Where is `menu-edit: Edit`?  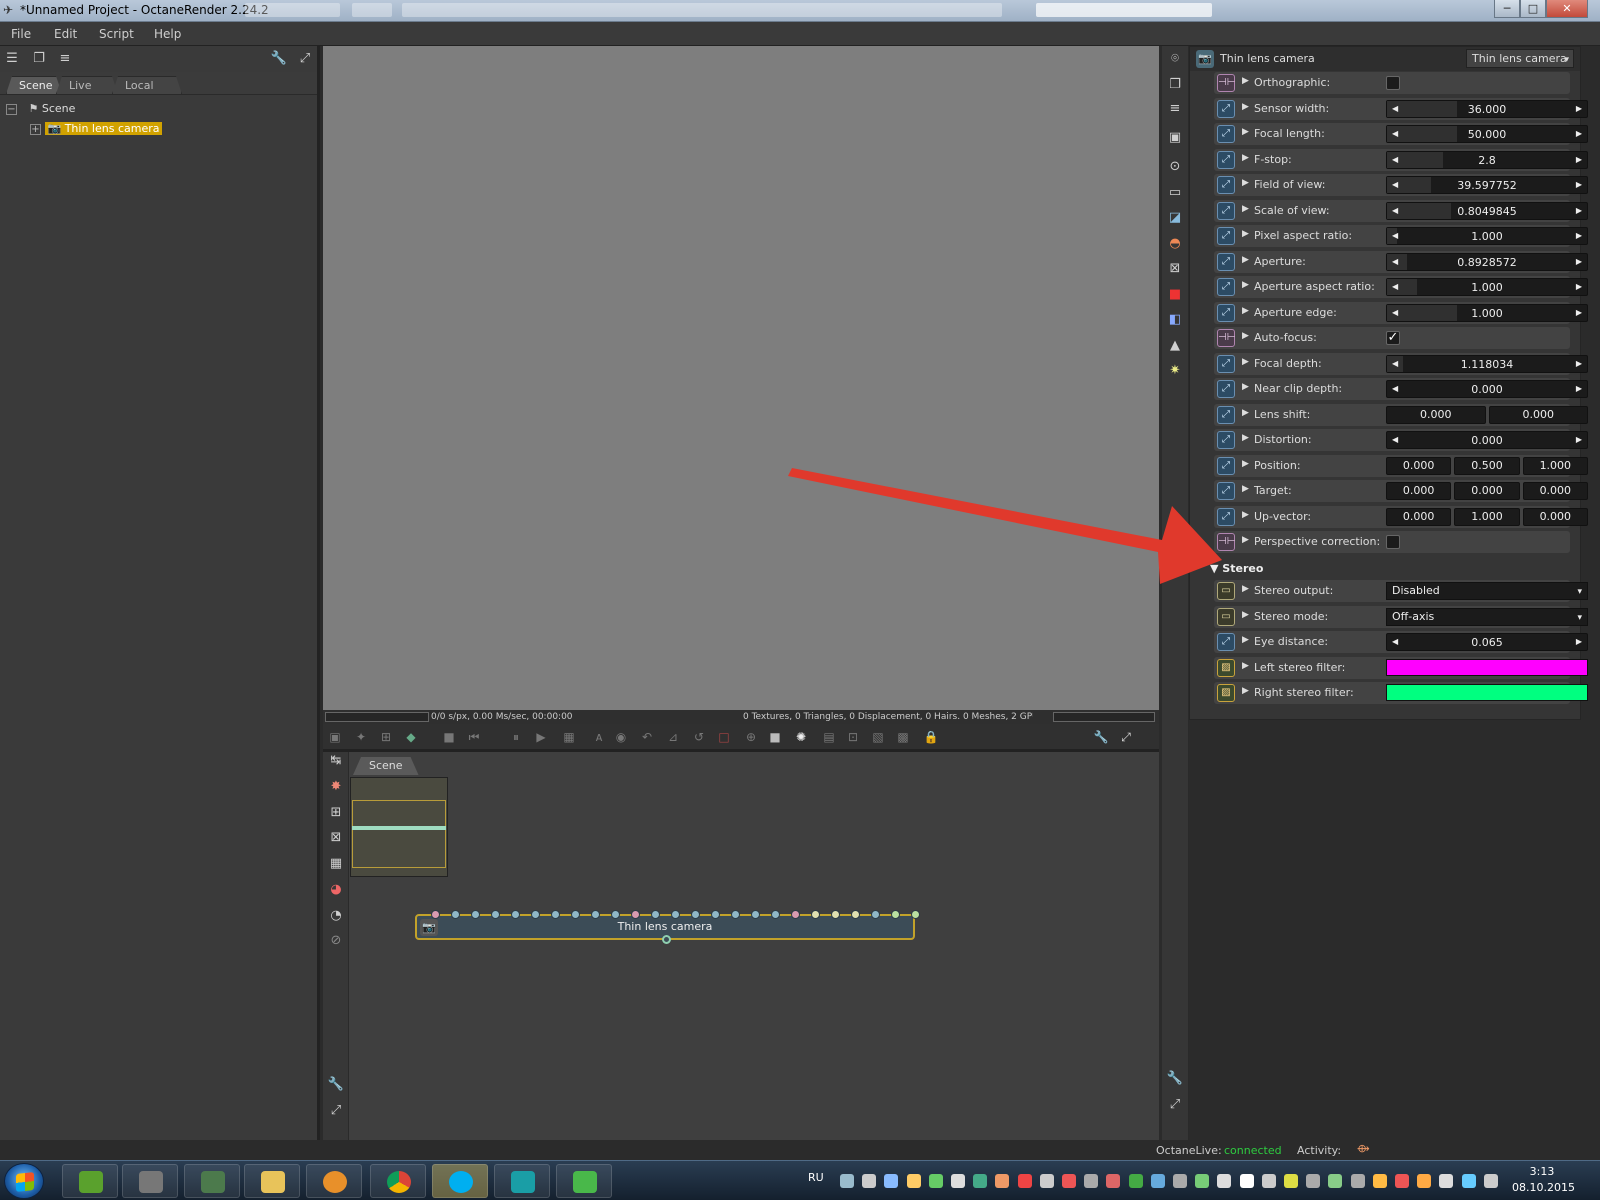
menu-edit: Edit is located at coordinates (65, 34).